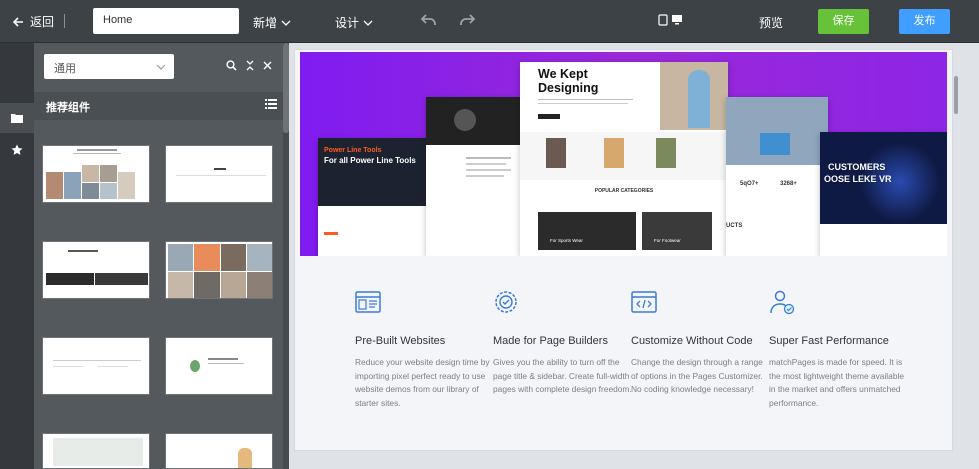  What do you see at coordinates (692, 341) in the screenshot?
I see `feature-title: Customize Without Code` at bounding box center [692, 341].